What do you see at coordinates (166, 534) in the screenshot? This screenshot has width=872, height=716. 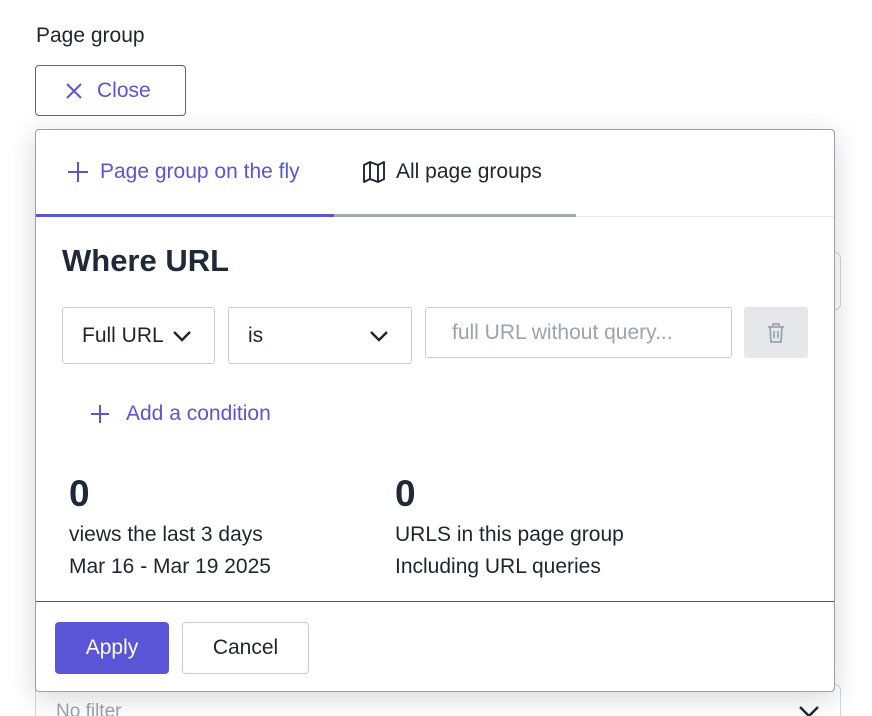 I see `views-label: views the last 3 days` at bounding box center [166, 534].